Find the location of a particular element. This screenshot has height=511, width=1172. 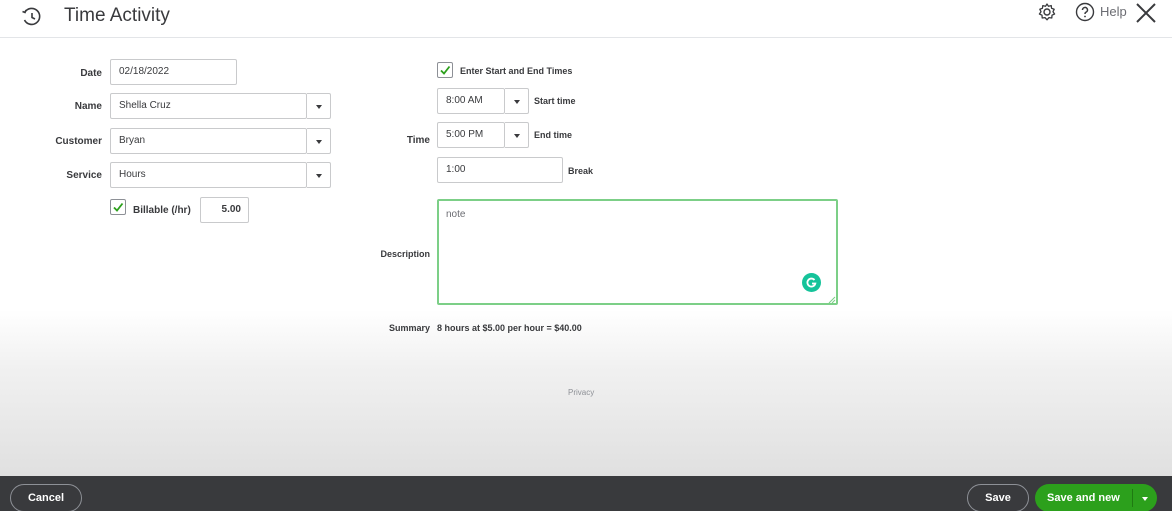

customer-dropdown-button is located at coordinates (319, 141).